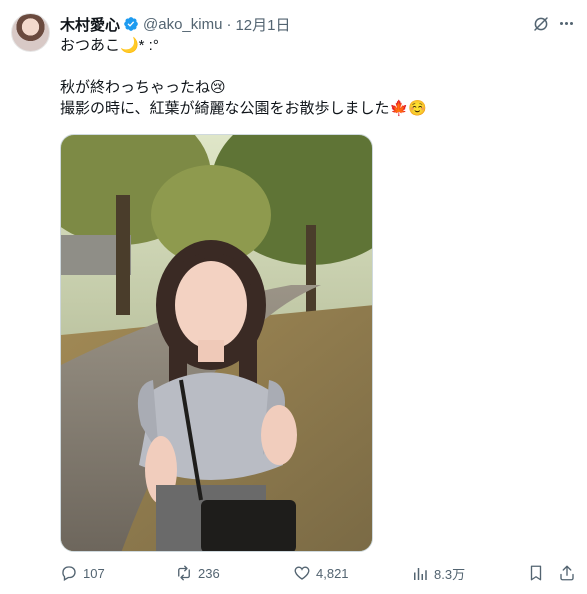 This screenshot has height=594, width=587. Describe the element at coordinates (82, 573) in the screenshot. I see `reply-button: 107` at that location.